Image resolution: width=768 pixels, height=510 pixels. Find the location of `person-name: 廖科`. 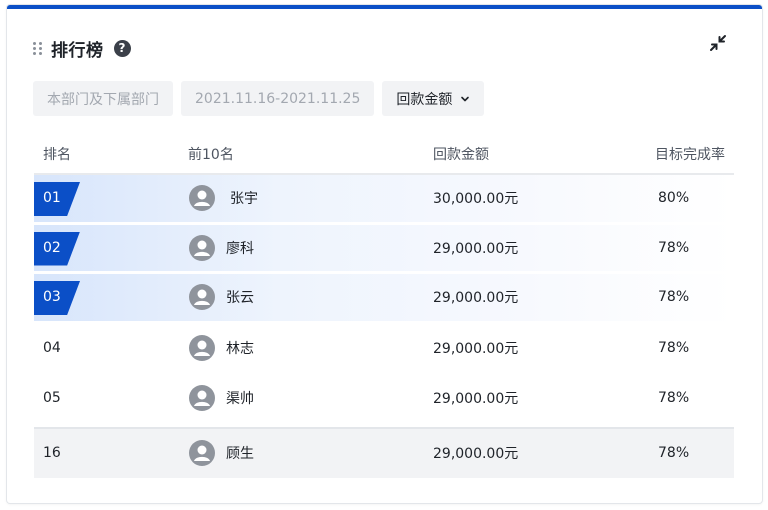

person-name: 廖科 is located at coordinates (240, 248).